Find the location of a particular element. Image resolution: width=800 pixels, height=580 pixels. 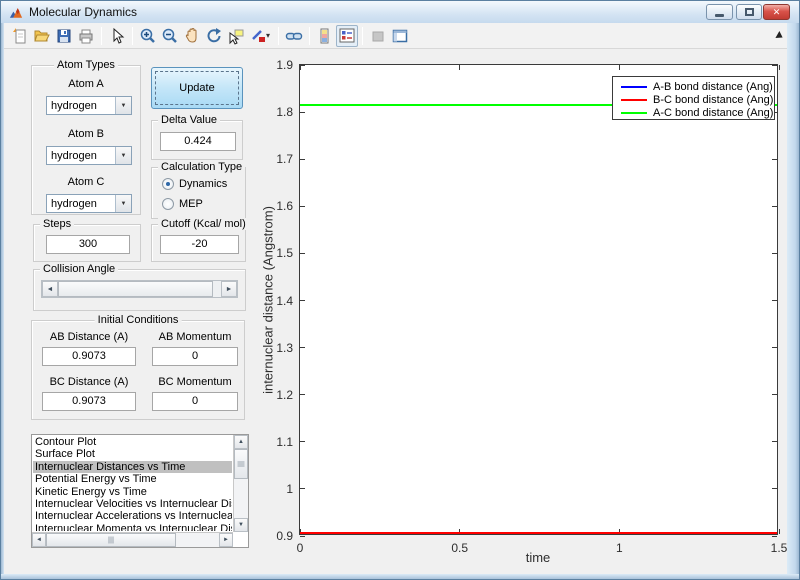

x-tick-label: 0 is located at coordinates (300, 548).